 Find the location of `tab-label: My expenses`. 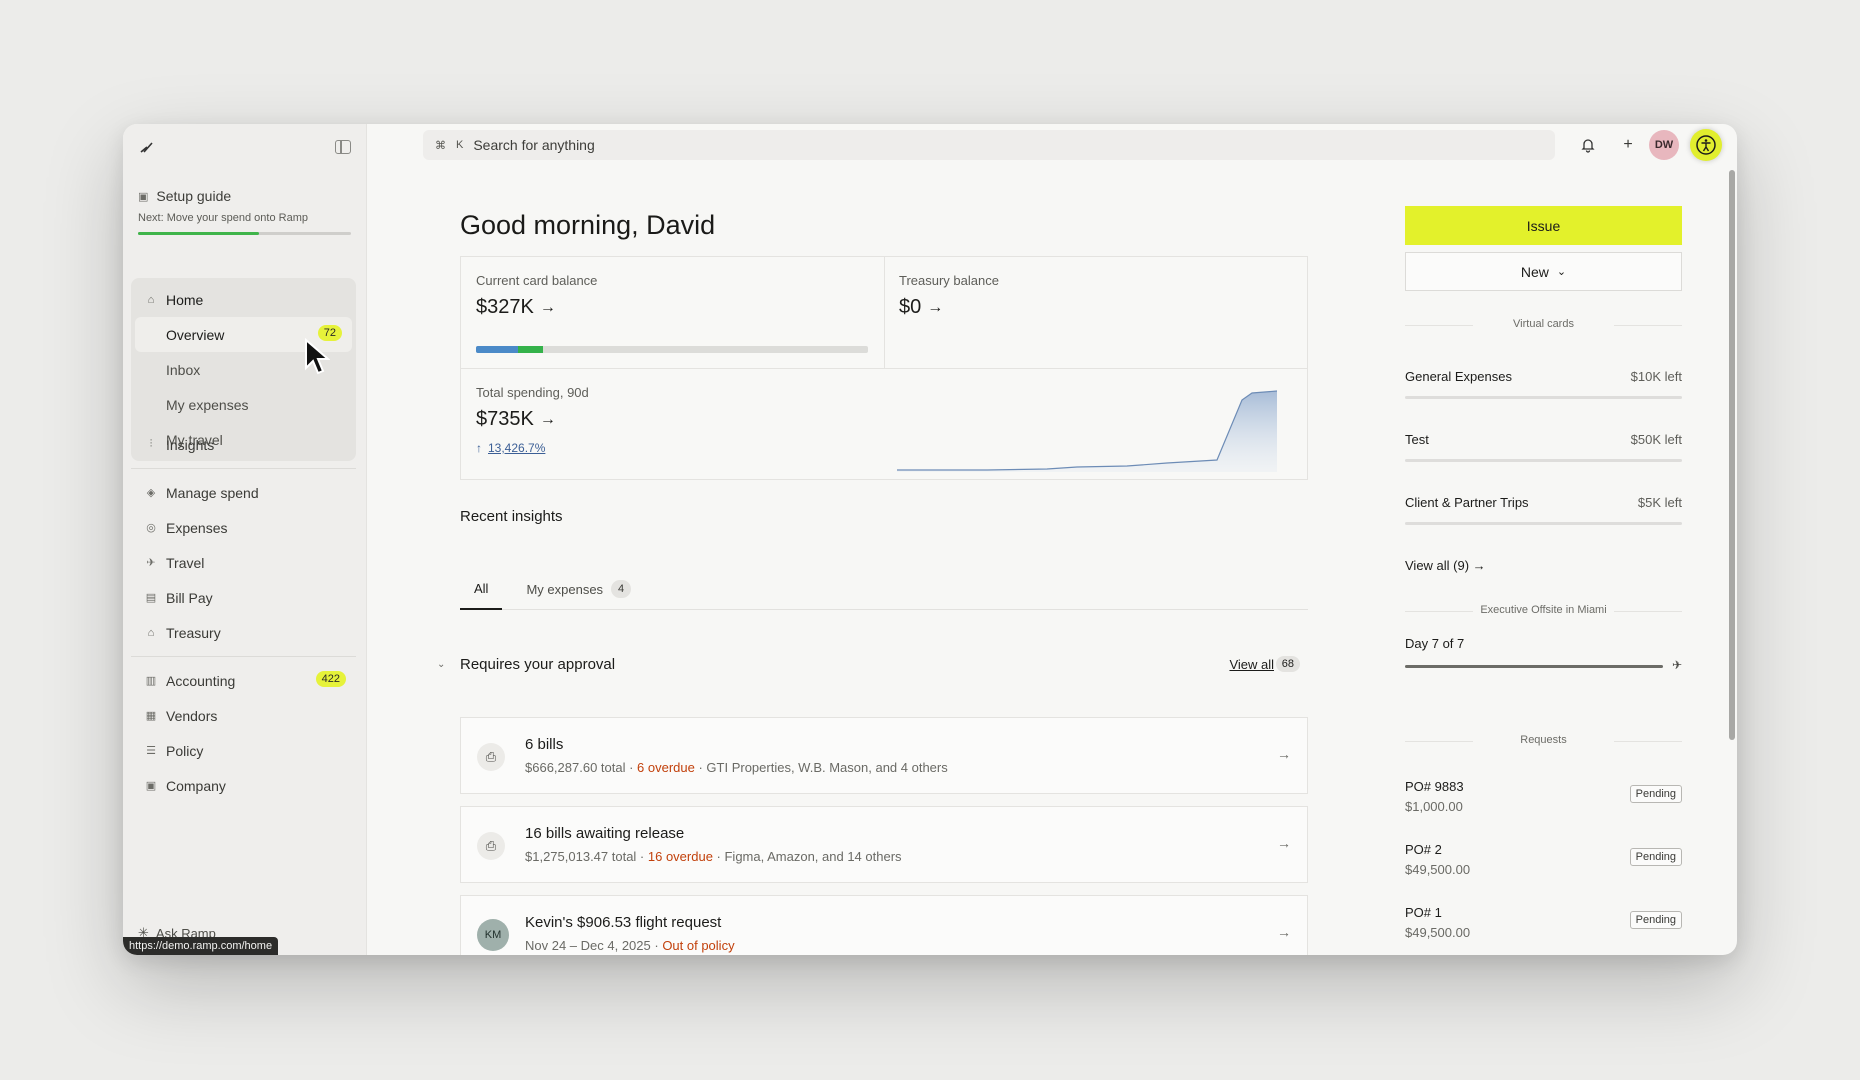

tab-label: My expenses is located at coordinates (565, 589).